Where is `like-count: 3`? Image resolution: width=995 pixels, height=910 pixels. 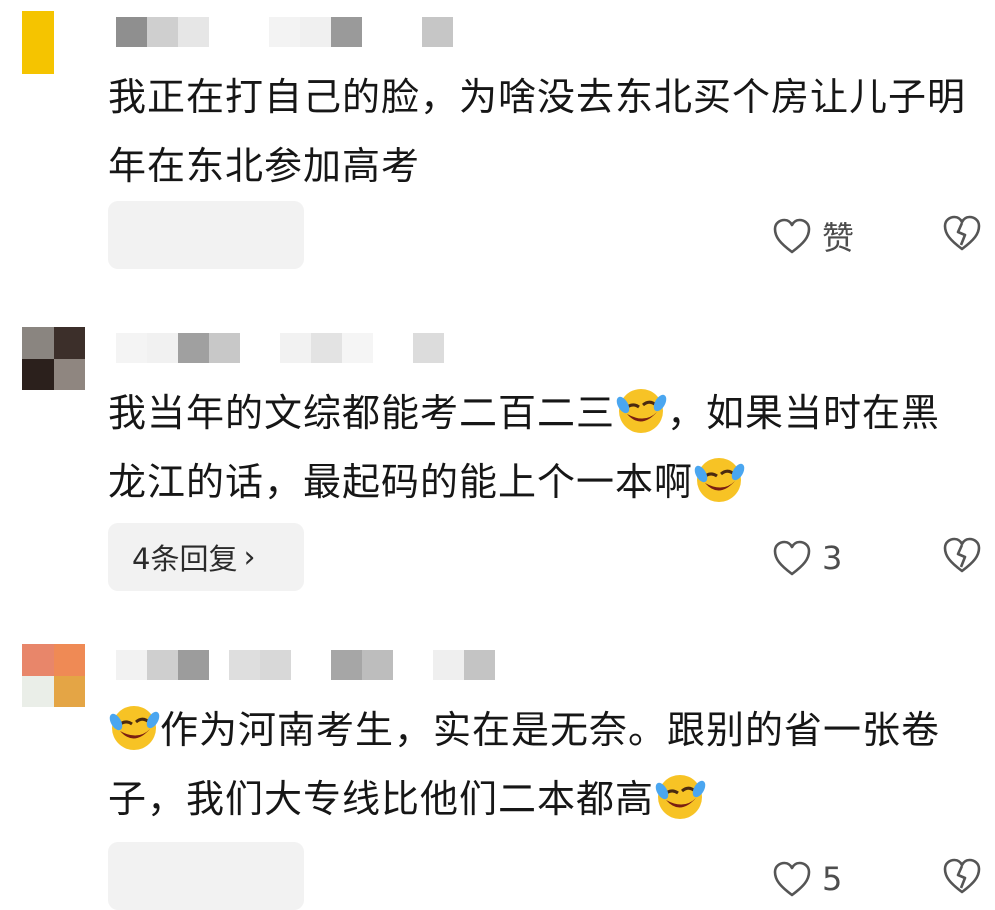 like-count: 3 is located at coordinates (832, 558).